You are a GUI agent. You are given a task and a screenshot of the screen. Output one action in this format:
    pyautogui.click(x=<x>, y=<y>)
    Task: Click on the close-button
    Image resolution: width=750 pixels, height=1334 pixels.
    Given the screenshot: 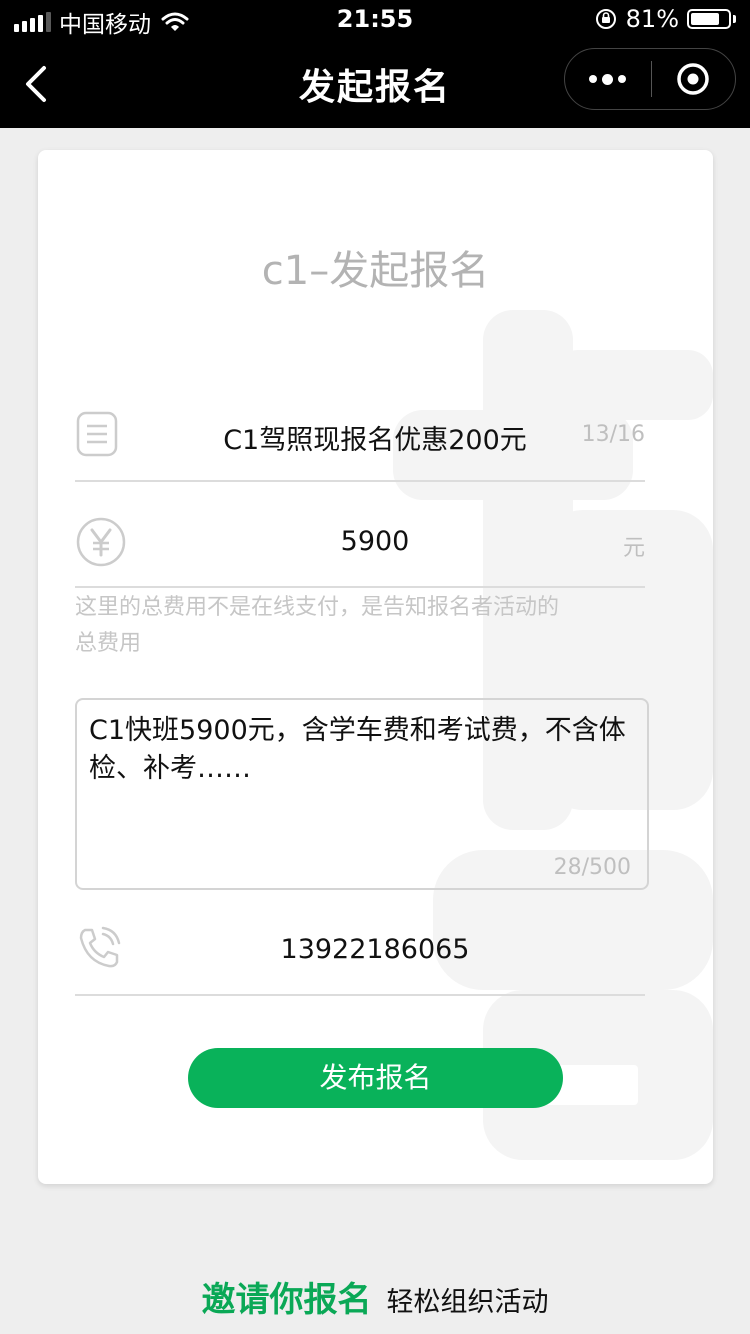 What is the action you would take?
    pyautogui.click(x=694, y=79)
    